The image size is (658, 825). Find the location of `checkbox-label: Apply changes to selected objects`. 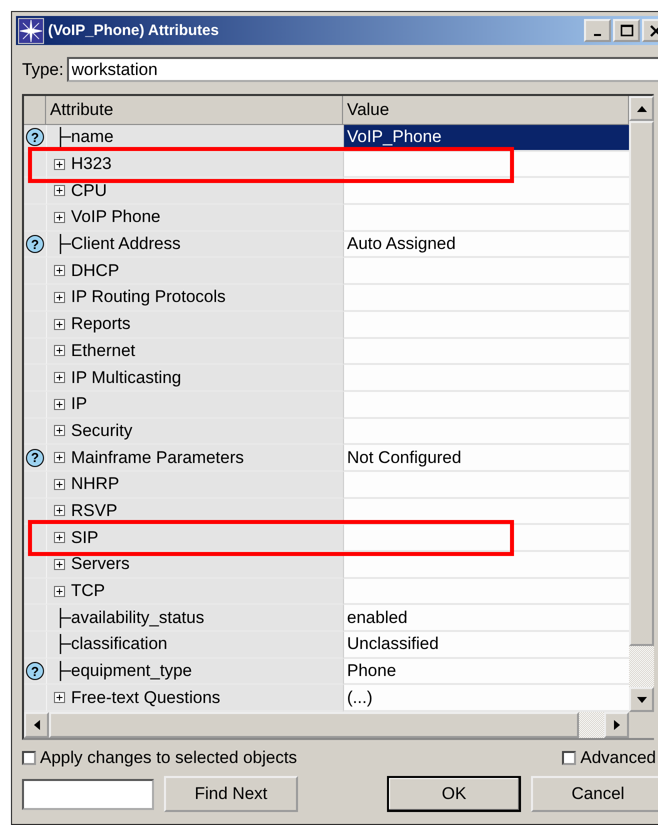

checkbox-label: Apply changes to selected objects is located at coordinates (169, 758).